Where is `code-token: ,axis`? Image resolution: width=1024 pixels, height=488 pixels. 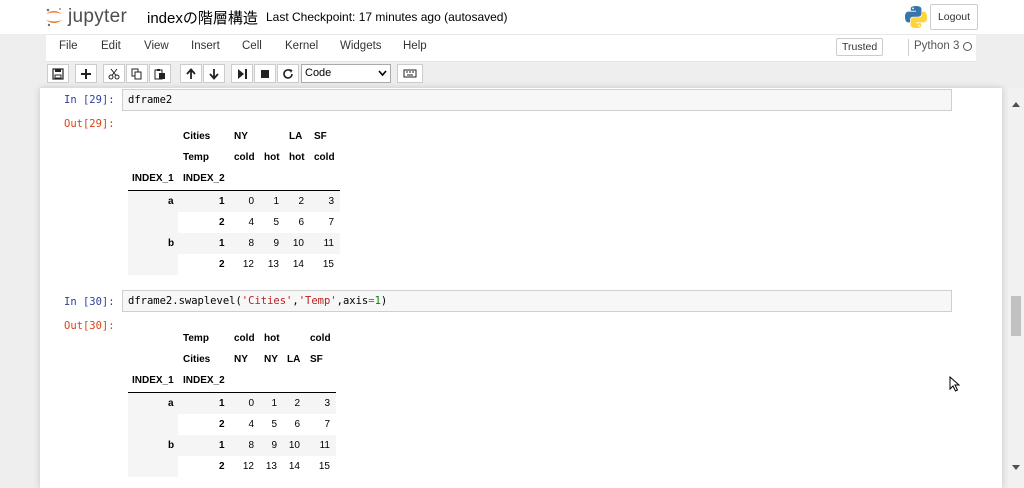
code-token: ,axis is located at coordinates (352, 301).